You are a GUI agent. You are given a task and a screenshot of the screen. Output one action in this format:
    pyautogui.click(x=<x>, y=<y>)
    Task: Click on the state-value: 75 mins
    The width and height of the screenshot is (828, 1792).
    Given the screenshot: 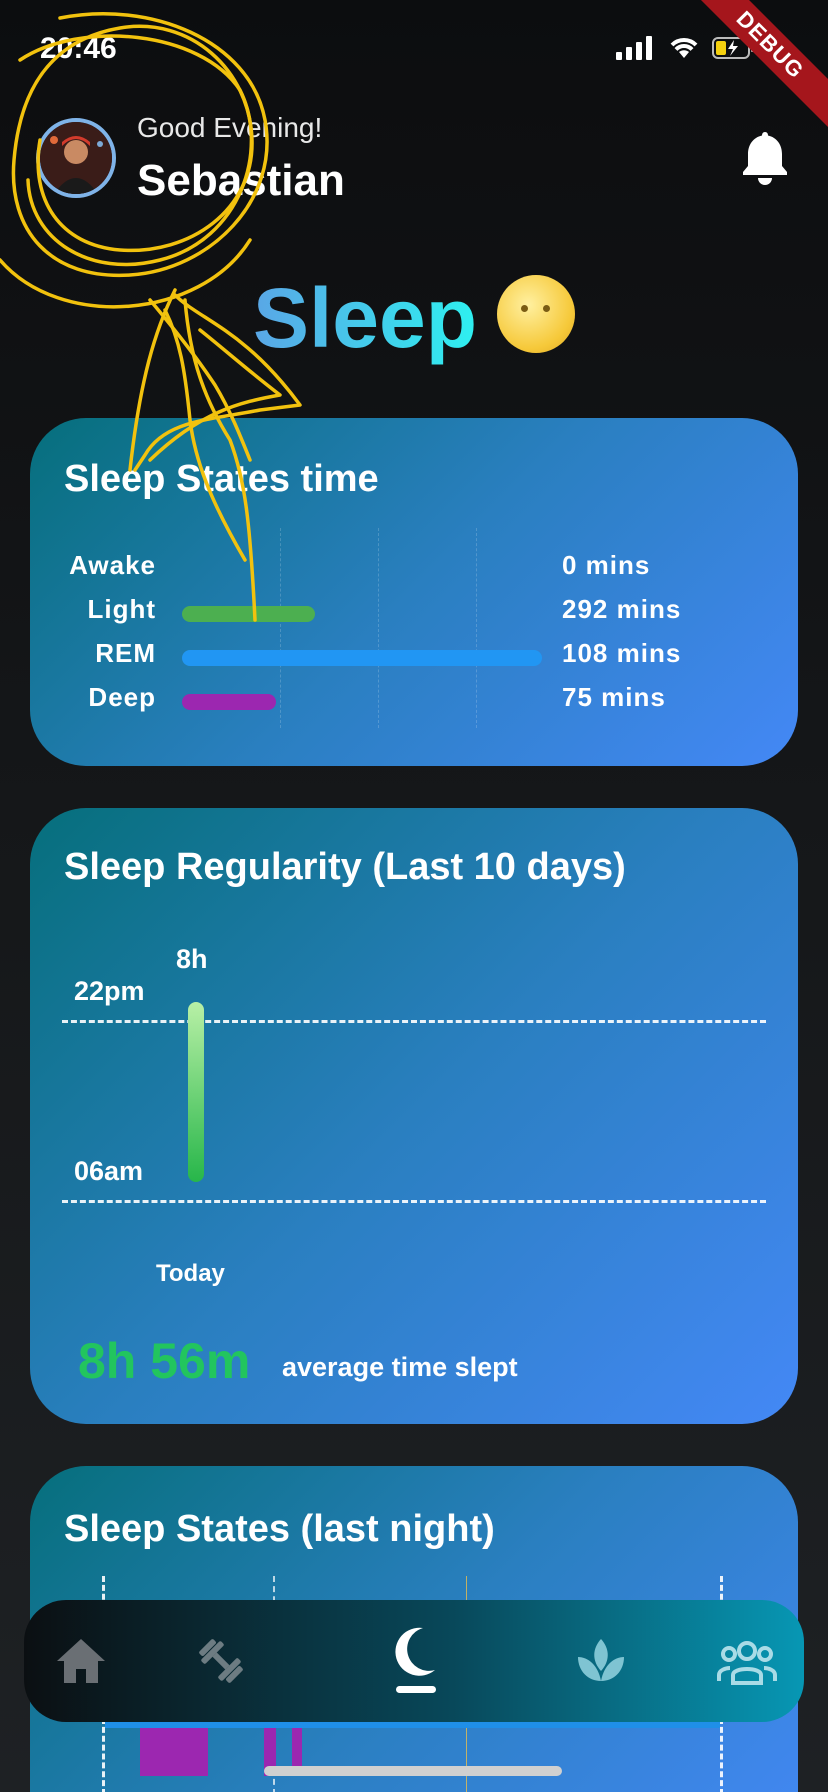 What is the action you would take?
    pyautogui.click(x=614, y=697)
    